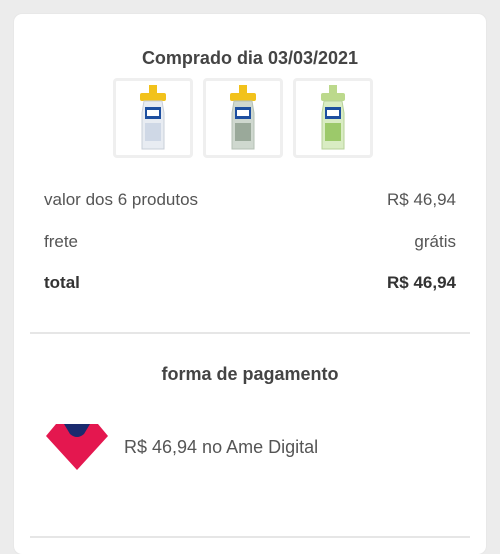 The height and width of the screenshot is (554, 500). What do you see at coordinates (421, 282) in the screenshot?
I see `total-value: R$ 46,94` at bounding box center [421, 282].